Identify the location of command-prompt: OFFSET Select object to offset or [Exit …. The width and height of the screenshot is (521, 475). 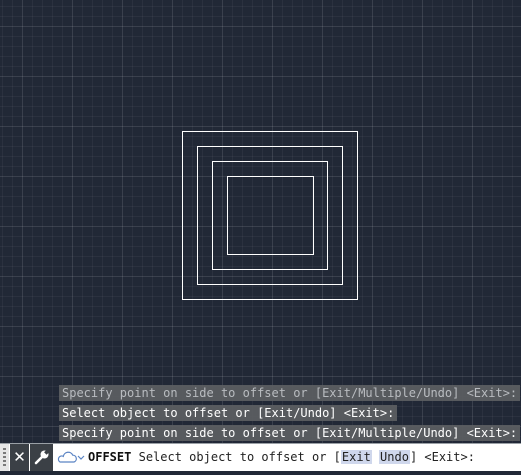
(281, 457).